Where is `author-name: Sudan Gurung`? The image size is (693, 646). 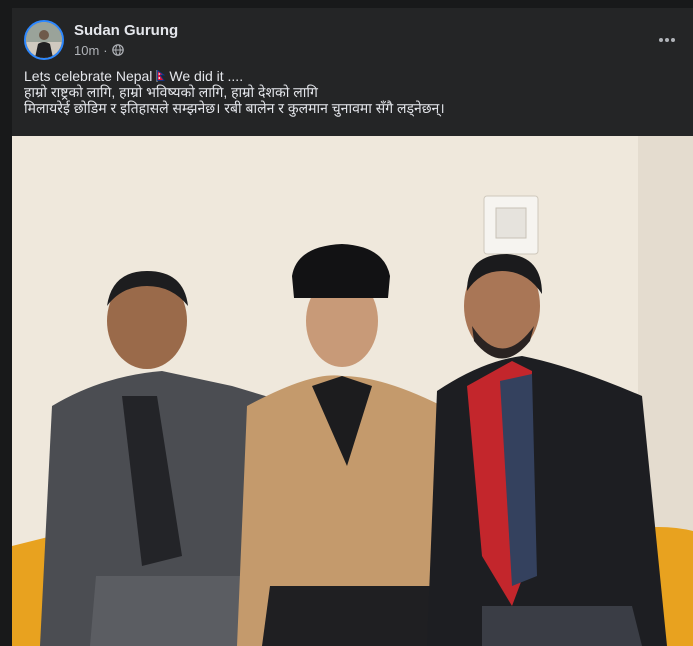
author-name: Sudan Gurung is located at coordinates (126, 30).